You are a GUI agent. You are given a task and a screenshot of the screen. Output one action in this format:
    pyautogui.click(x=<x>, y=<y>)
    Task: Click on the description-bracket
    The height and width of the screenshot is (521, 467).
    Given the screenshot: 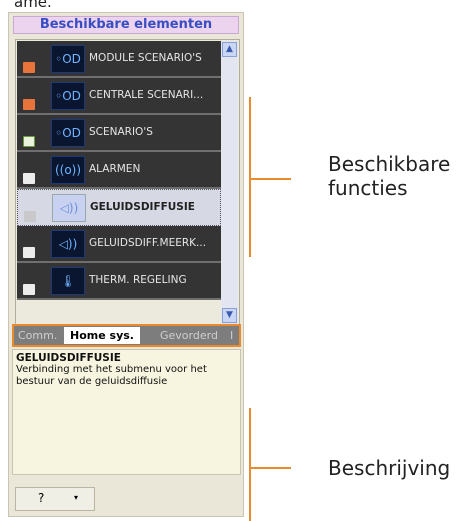 What is the action you would take?
    pyautogui.click(x=250, y=464)
    